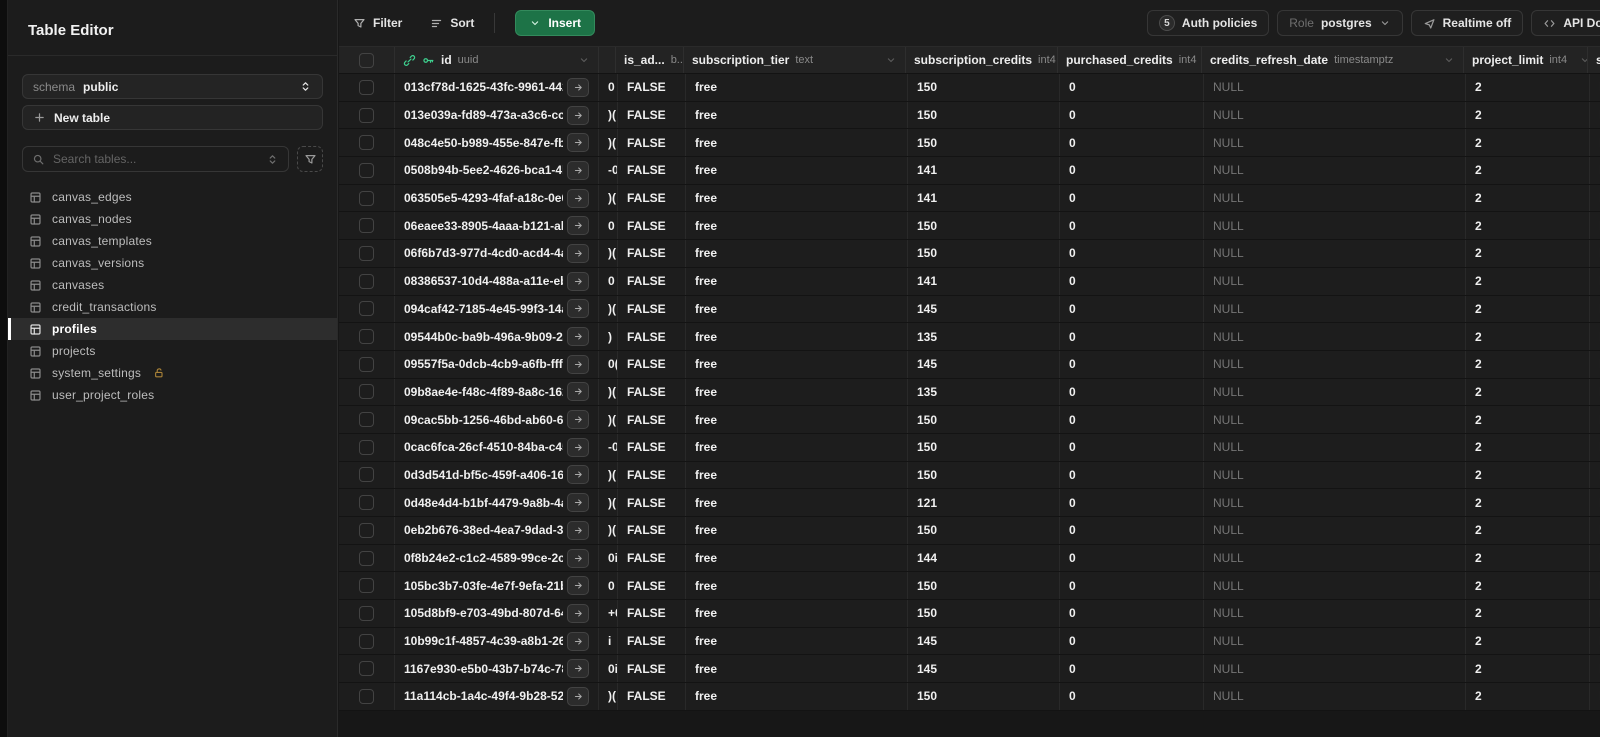  I want to click on cell-sub_credits: 145, so click(984, 309).